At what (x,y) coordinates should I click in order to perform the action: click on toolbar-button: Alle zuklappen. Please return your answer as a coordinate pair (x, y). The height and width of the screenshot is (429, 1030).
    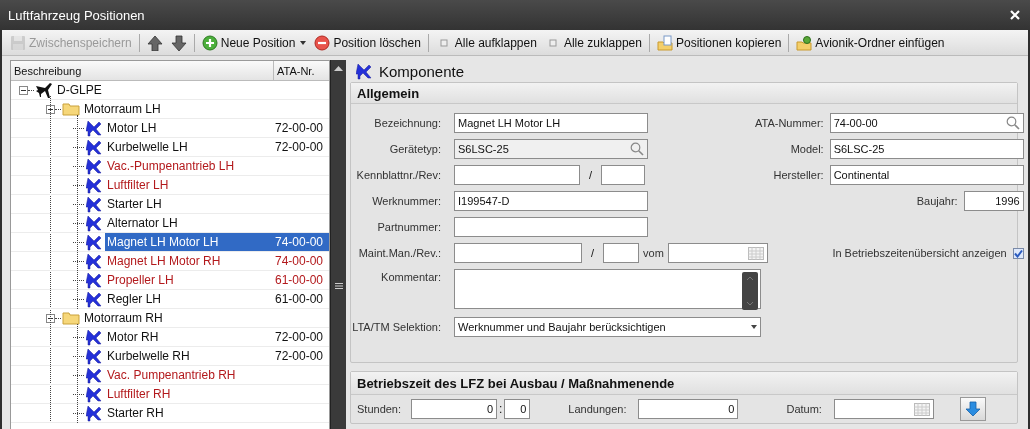
    Looking at the image, I should click on (593, 42).